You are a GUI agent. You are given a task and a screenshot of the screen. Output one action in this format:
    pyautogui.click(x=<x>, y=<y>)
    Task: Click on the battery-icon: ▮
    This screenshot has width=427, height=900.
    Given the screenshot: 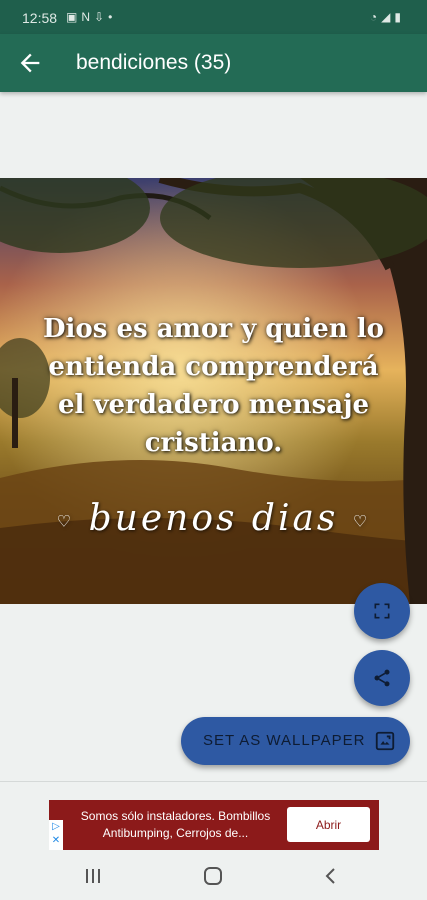 What is the action you would take?
    pyautogui.click(x=399, y=17)
    